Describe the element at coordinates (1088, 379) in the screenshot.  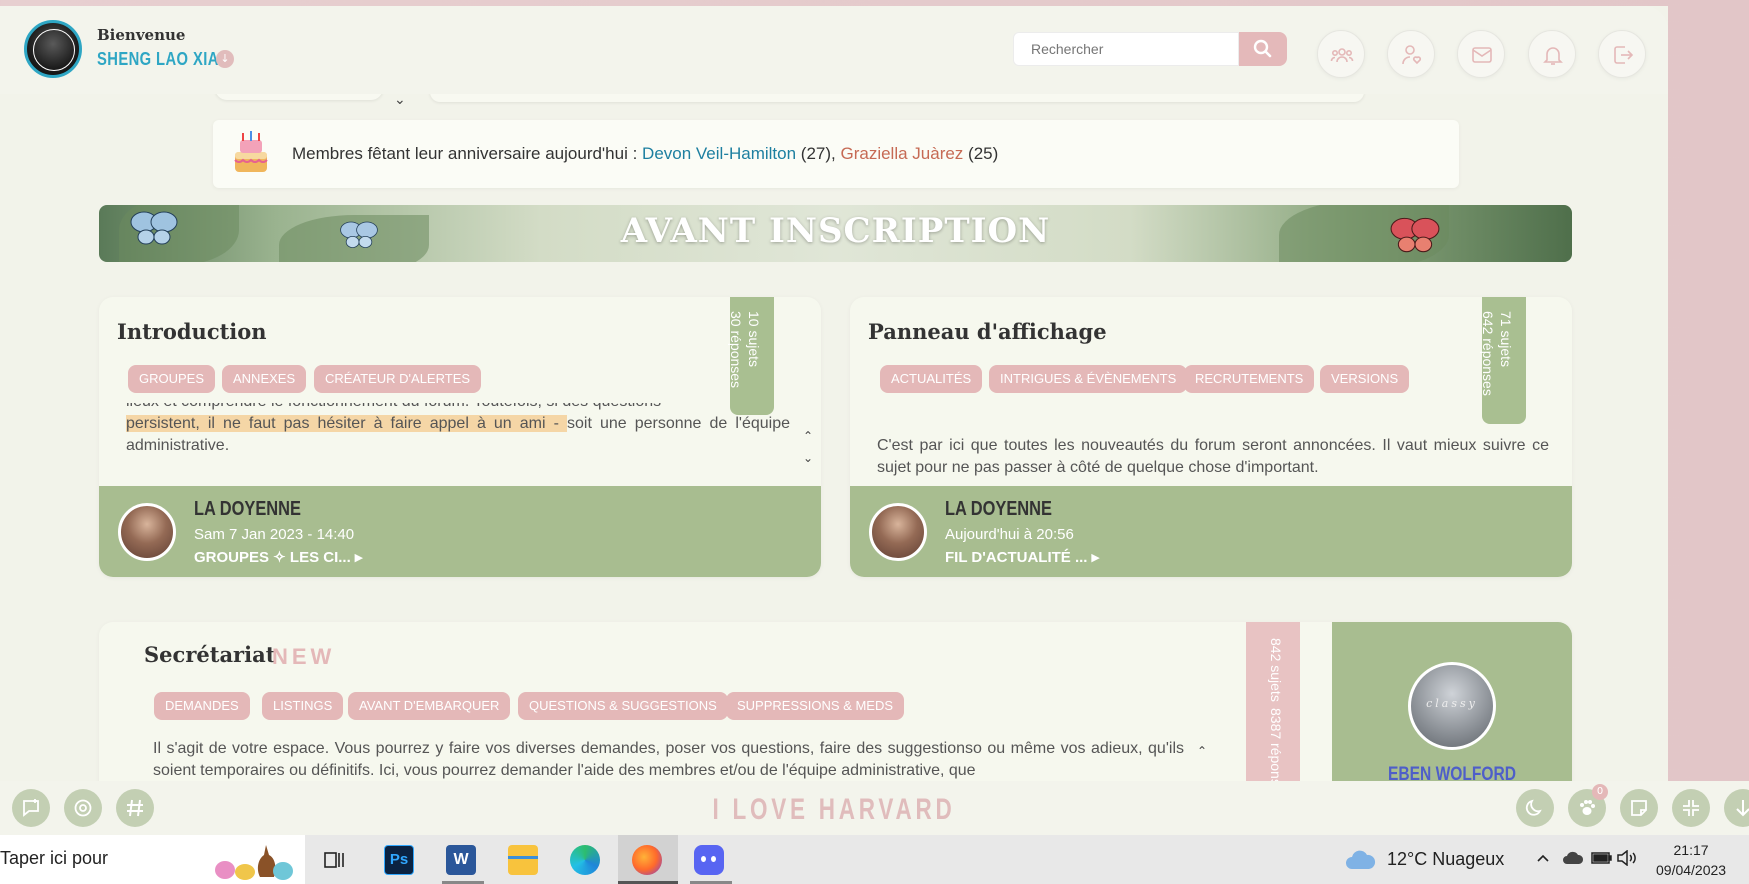
I see `subforum-tag: INTRIGUES & ÉVÈNEMENTS` at that location.